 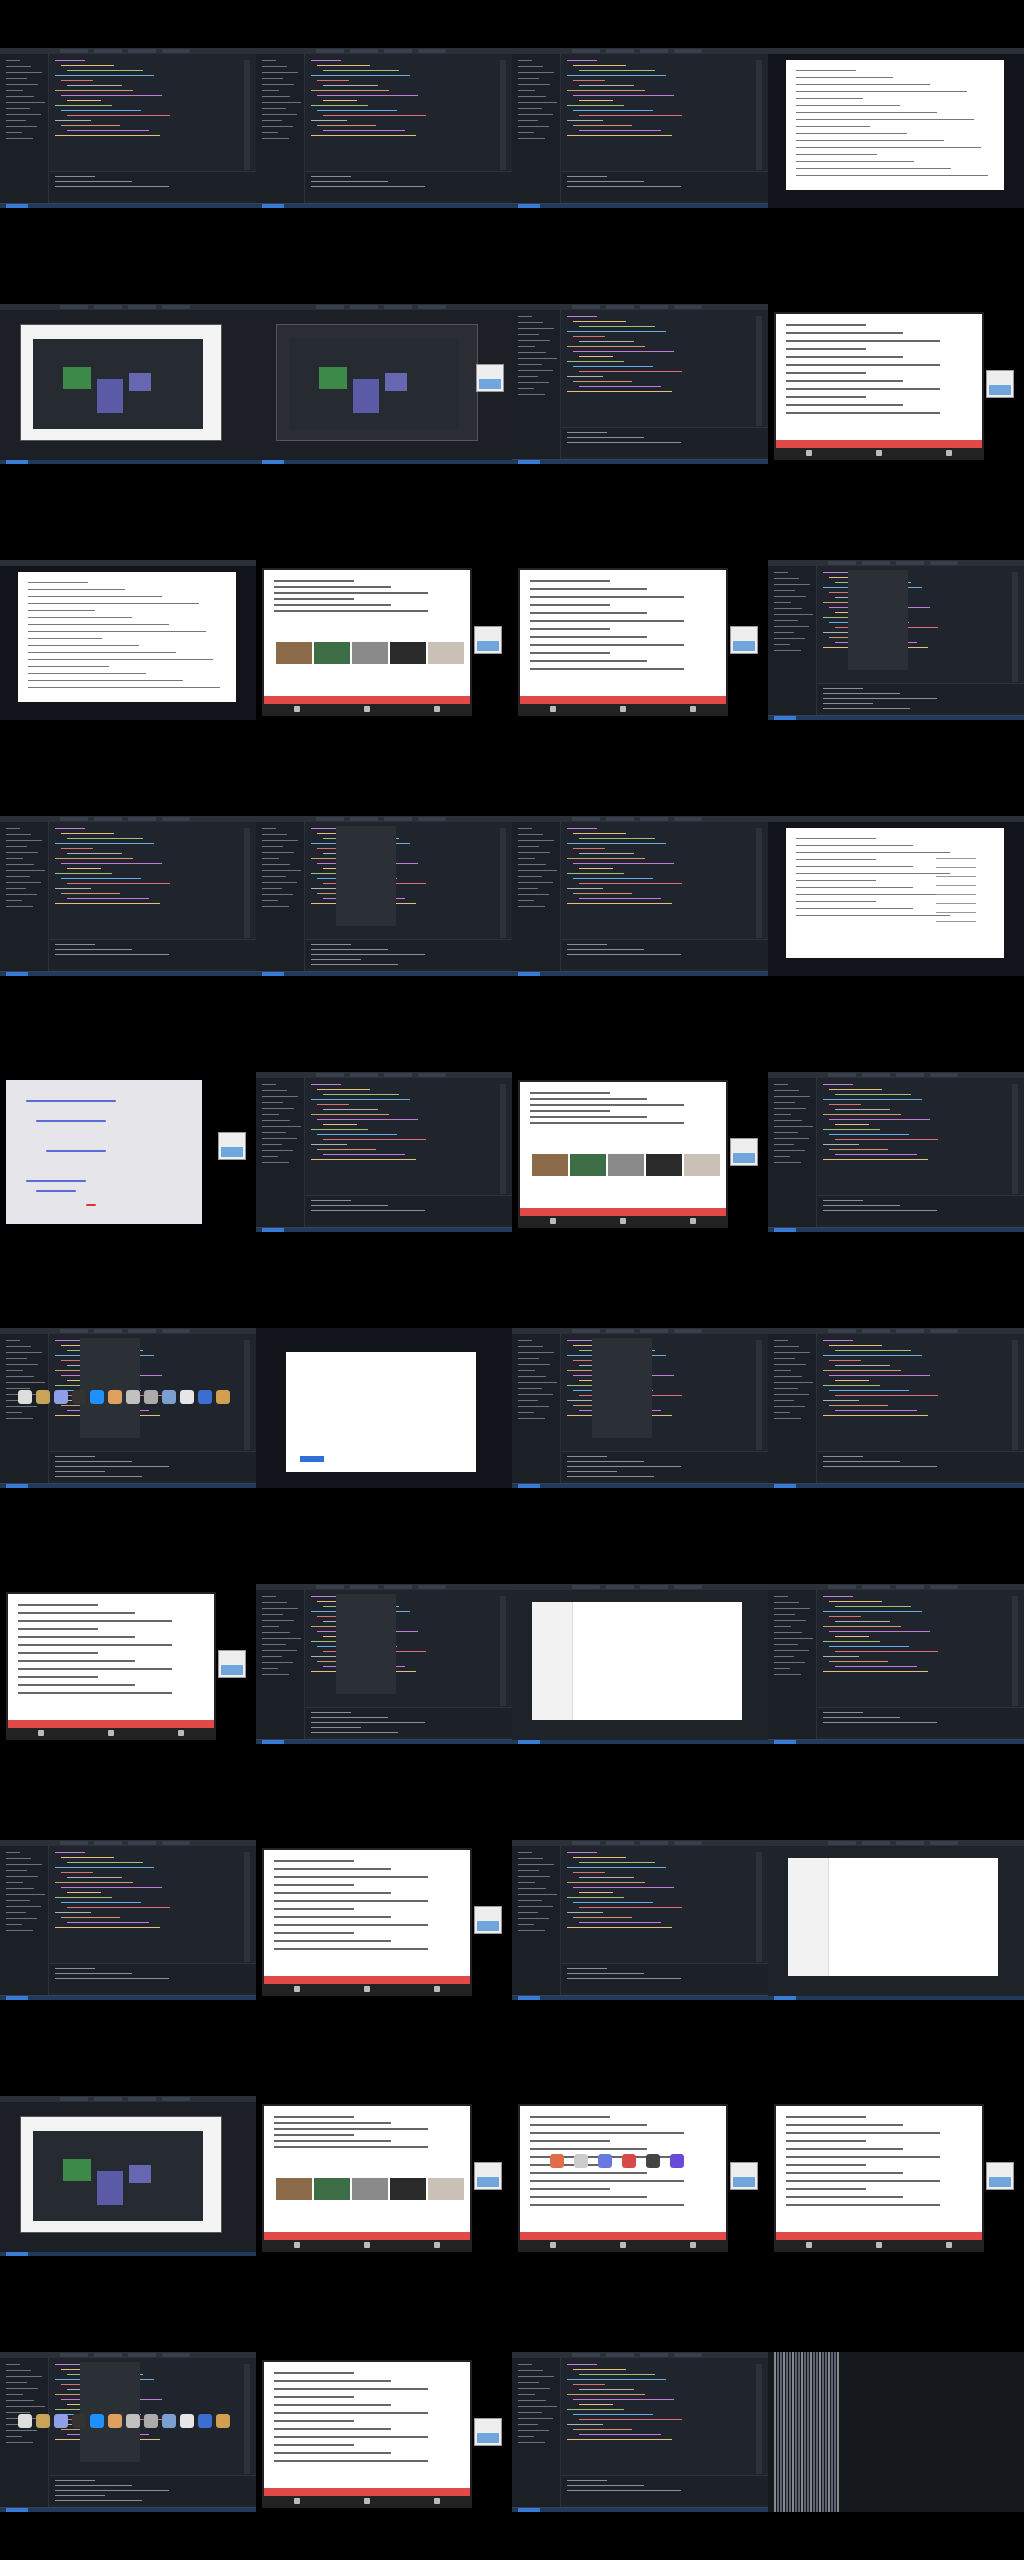 What do you see at coordinates (223, 1397) in the screenshot?
I see `preview-icon` at bounding box center [223, 1397].